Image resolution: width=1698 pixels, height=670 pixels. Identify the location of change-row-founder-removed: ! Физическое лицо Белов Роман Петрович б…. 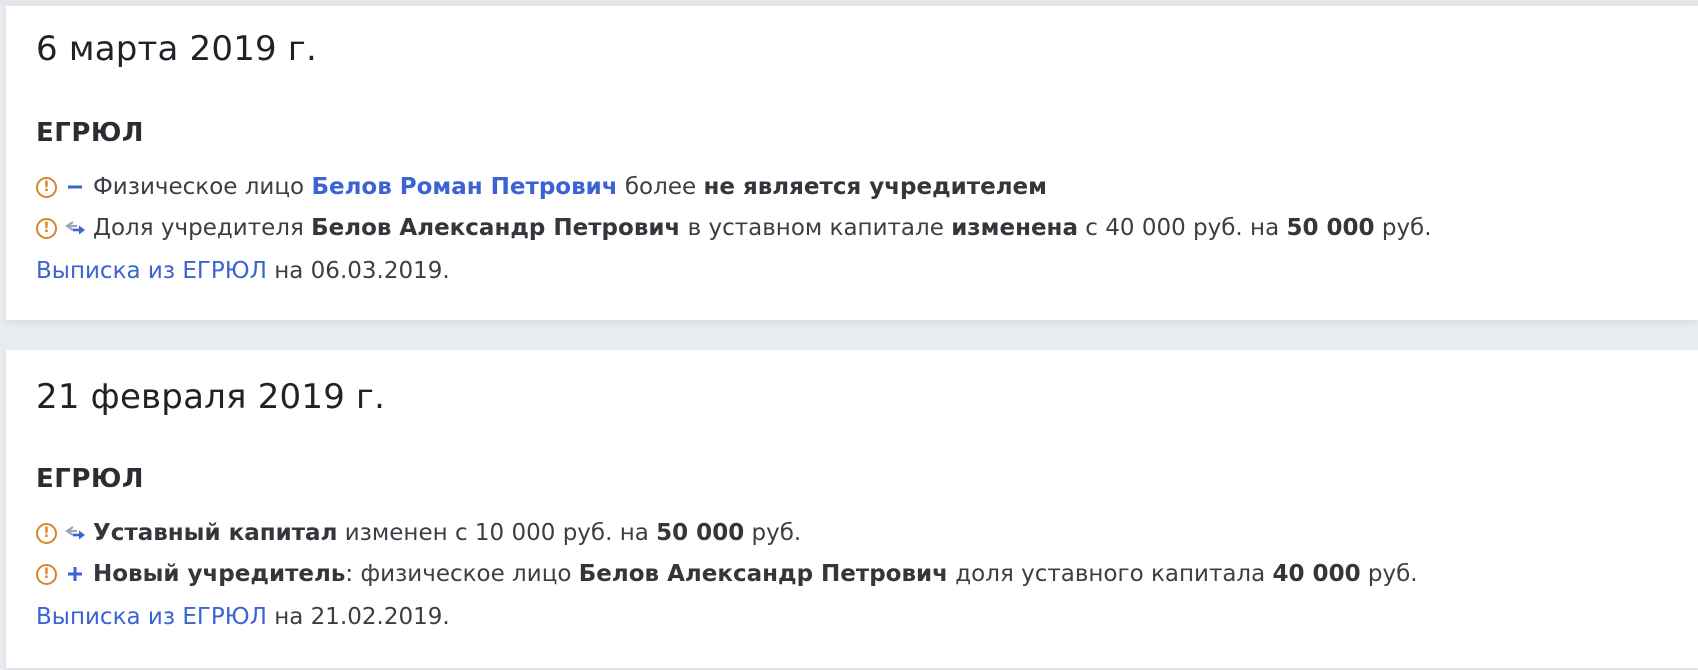
(541, 187).